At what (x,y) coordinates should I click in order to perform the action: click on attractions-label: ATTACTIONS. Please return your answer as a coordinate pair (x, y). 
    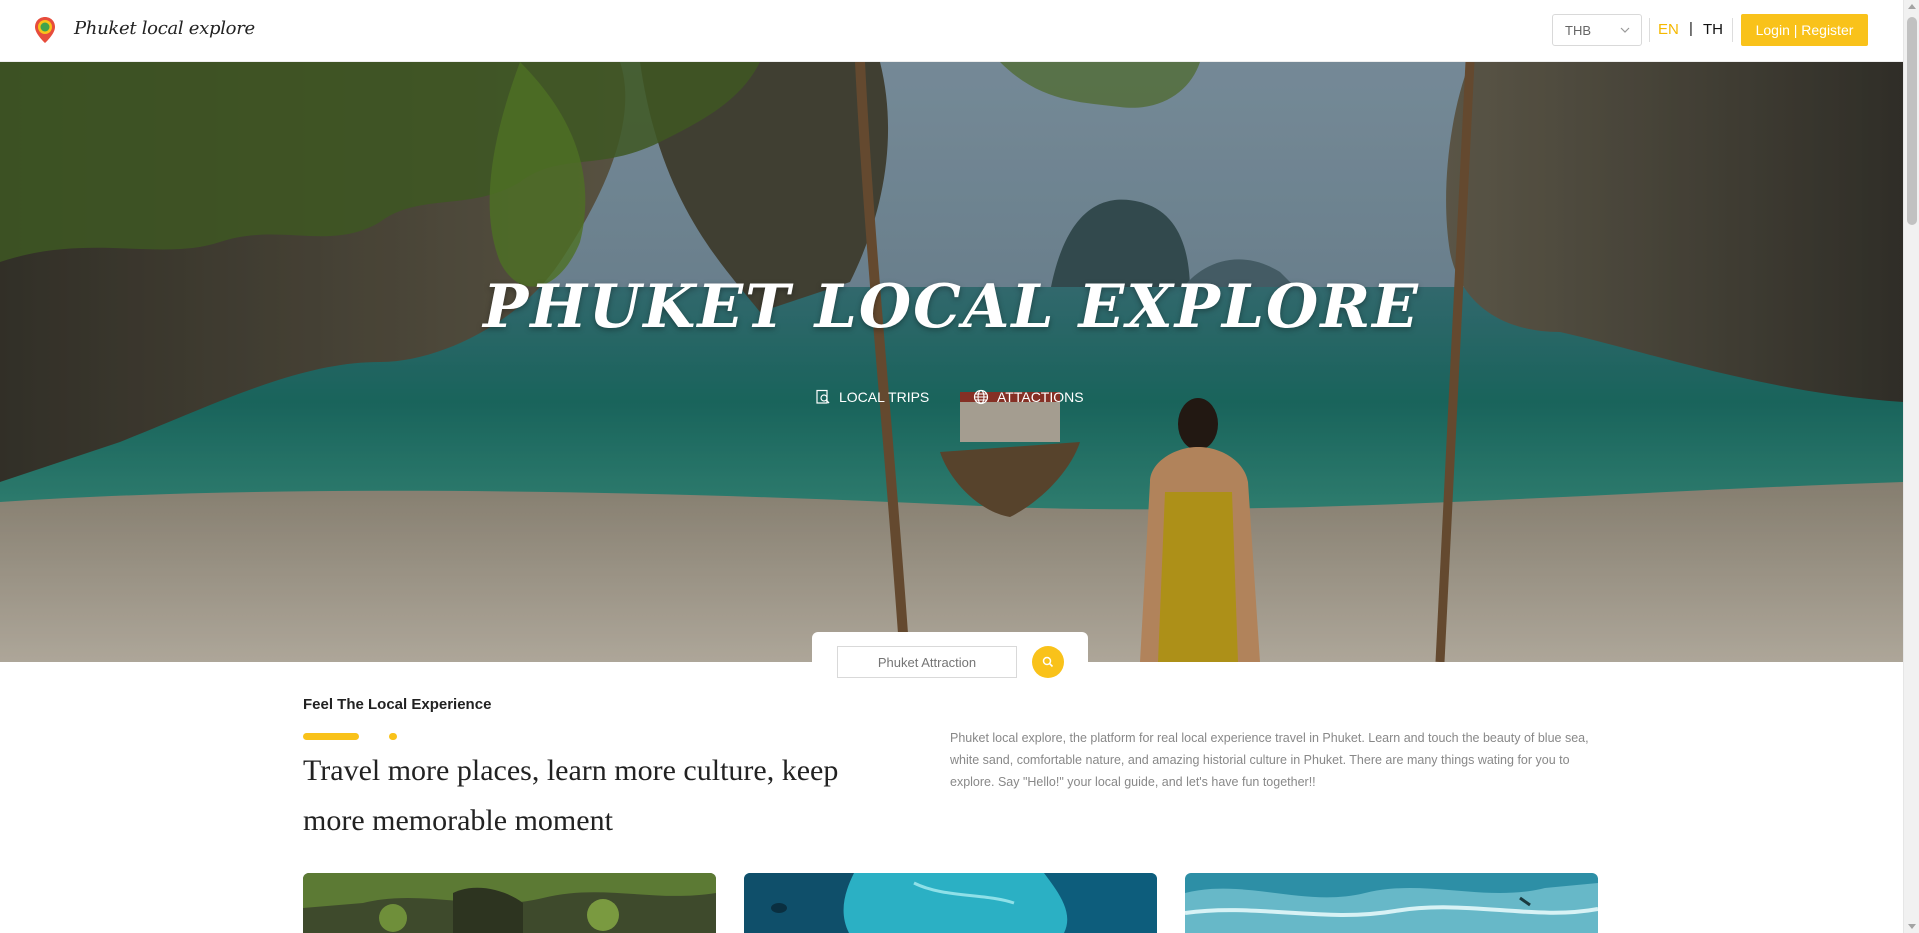
    Looking at the image, I should click on (1040, 397).